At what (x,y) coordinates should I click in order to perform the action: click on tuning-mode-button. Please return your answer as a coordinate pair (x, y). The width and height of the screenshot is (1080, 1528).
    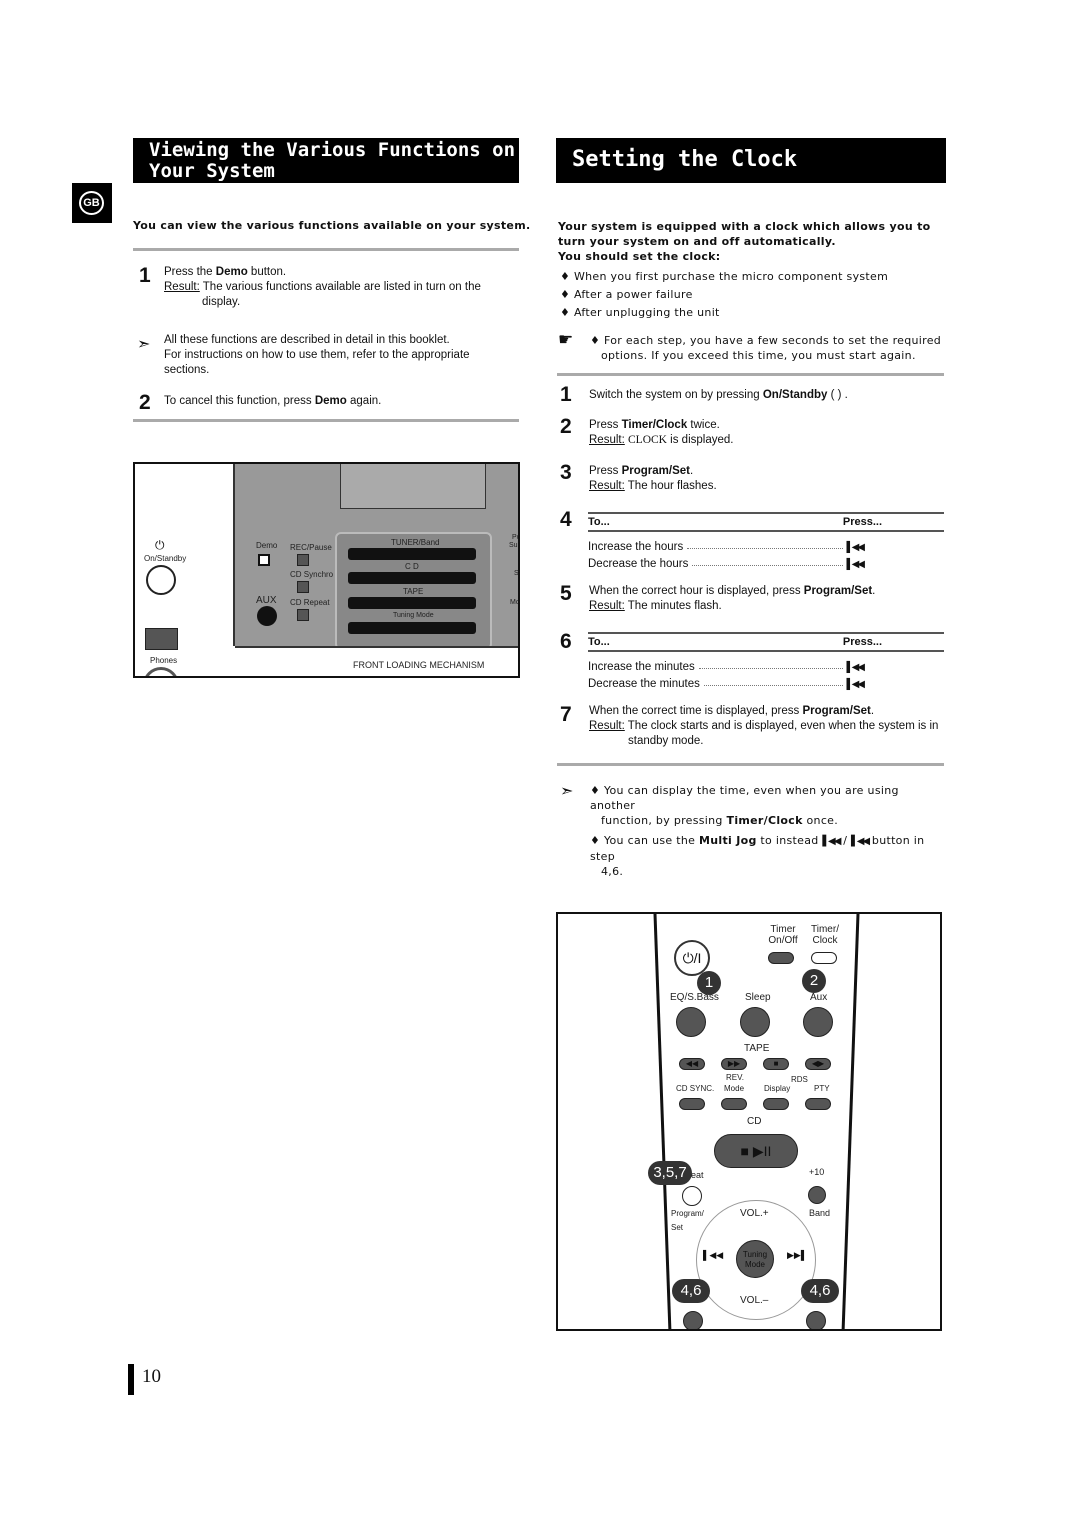
    Looking at the image, I should click on (412, 628).